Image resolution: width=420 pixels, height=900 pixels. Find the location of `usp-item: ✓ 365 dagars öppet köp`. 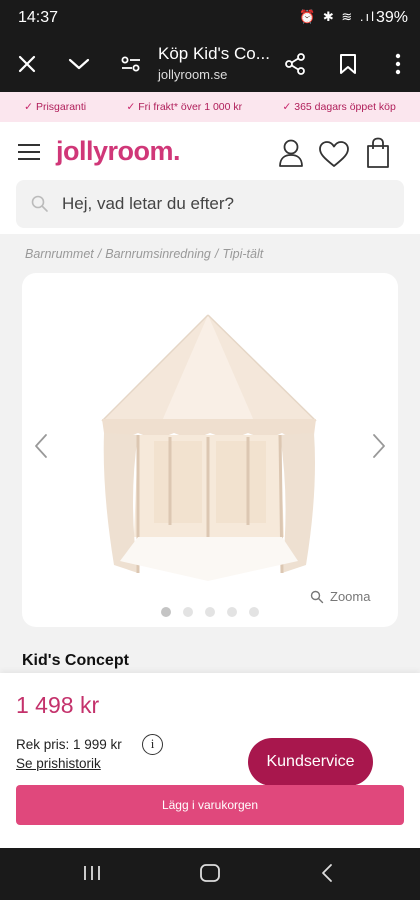

usp-item: ✓ 365 dagars öppet köp is located at coordinates (339, 107).